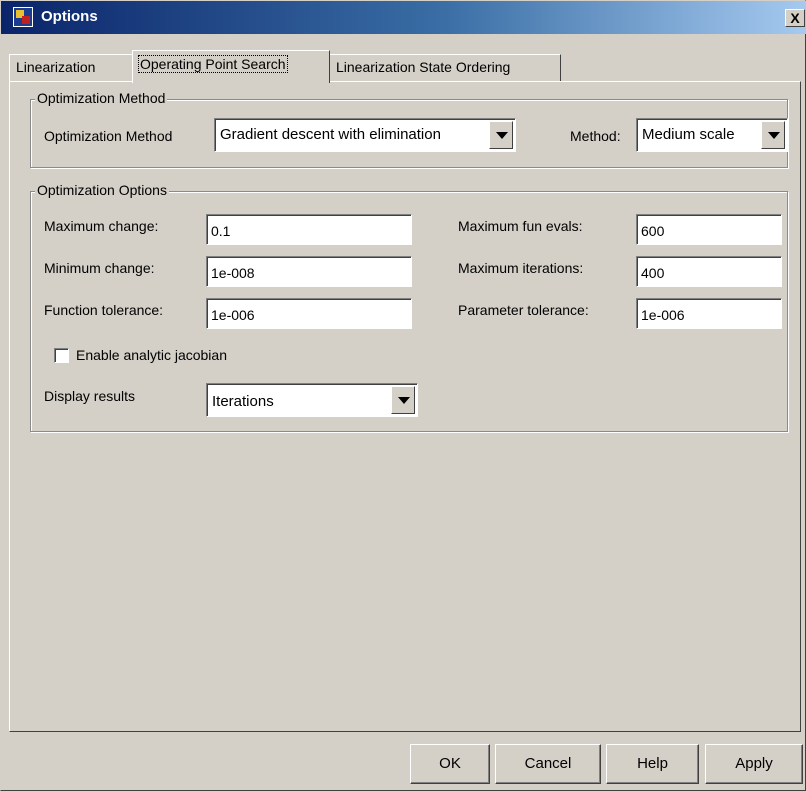 The image size is (806, 791). What do you see at coordinates (312, 400) in the screenshot?
I see `display-results-select: Iterations` at bounding box center [312, 400].